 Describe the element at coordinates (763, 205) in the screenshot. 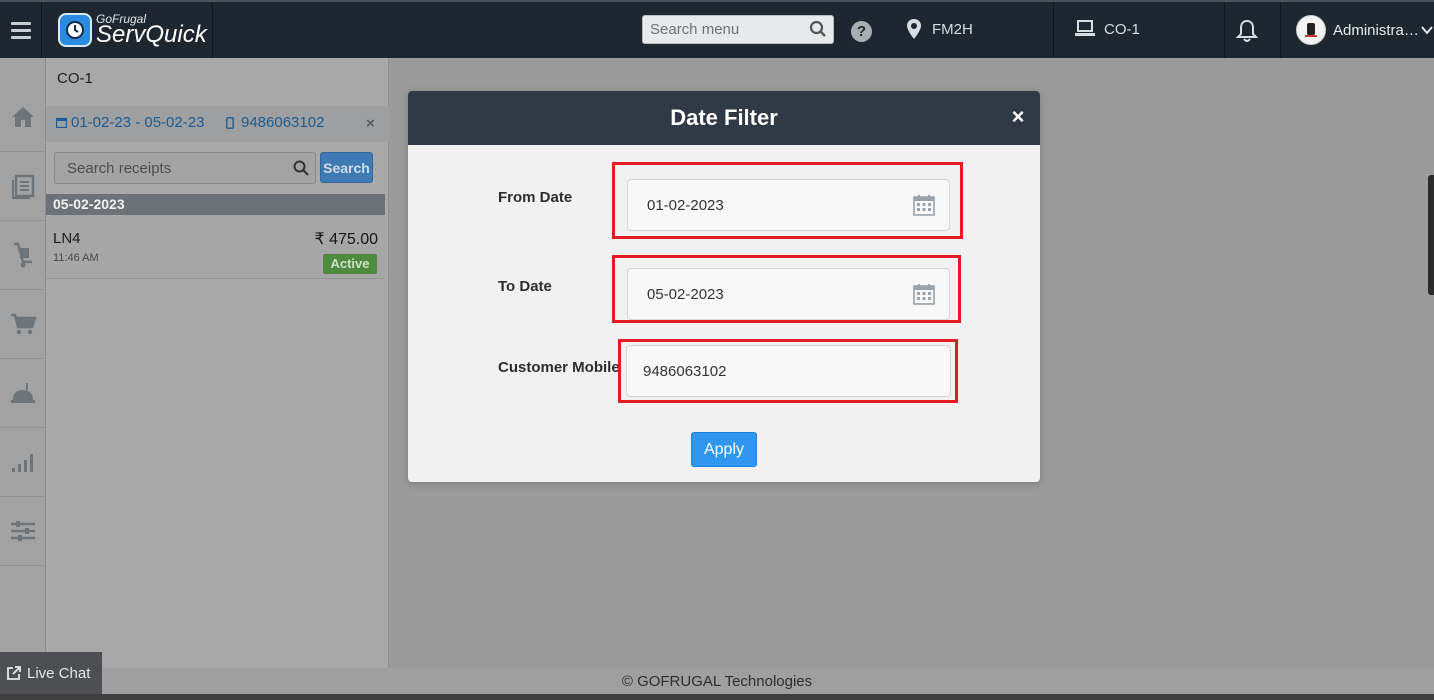

I see `from-date-input` at that location.